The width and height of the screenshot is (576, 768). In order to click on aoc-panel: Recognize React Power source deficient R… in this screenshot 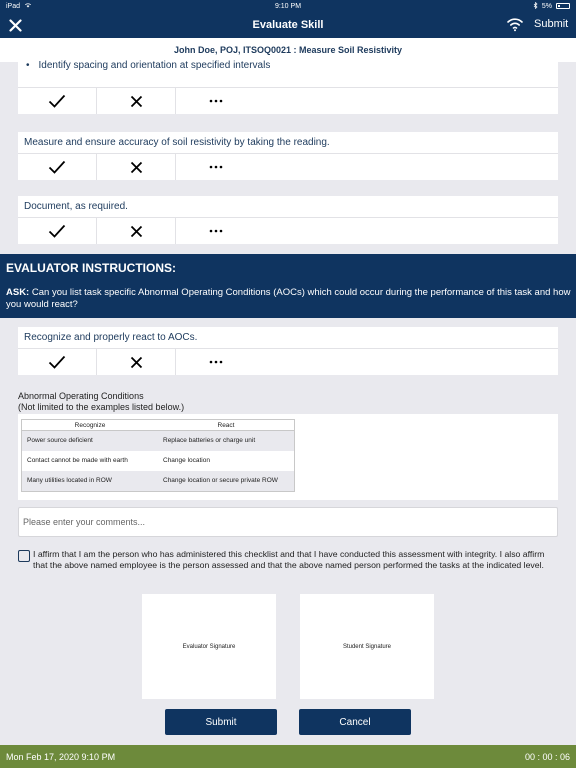, I will do `click(288, 457)`.